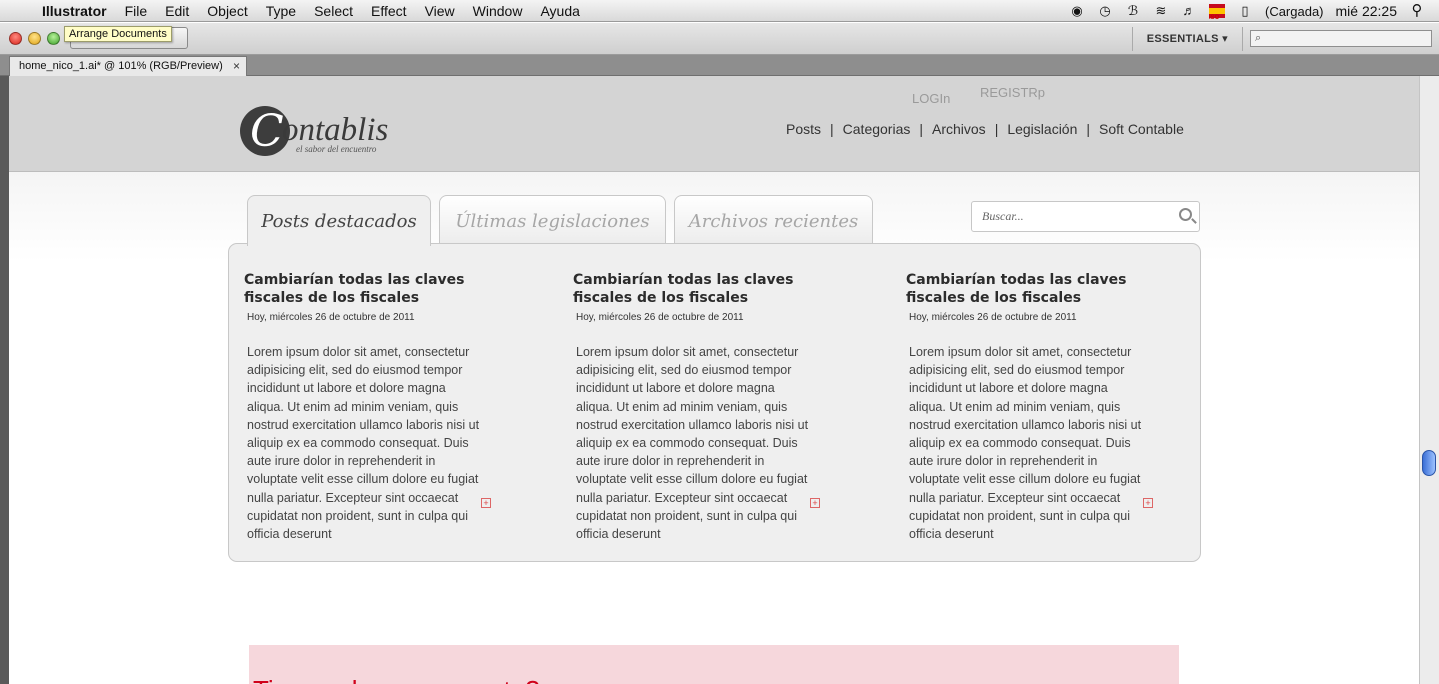  What do you see at coordinates (498, 11) in the screenshot?
I see `menu-window: Window` at bounding box center [498, 11].